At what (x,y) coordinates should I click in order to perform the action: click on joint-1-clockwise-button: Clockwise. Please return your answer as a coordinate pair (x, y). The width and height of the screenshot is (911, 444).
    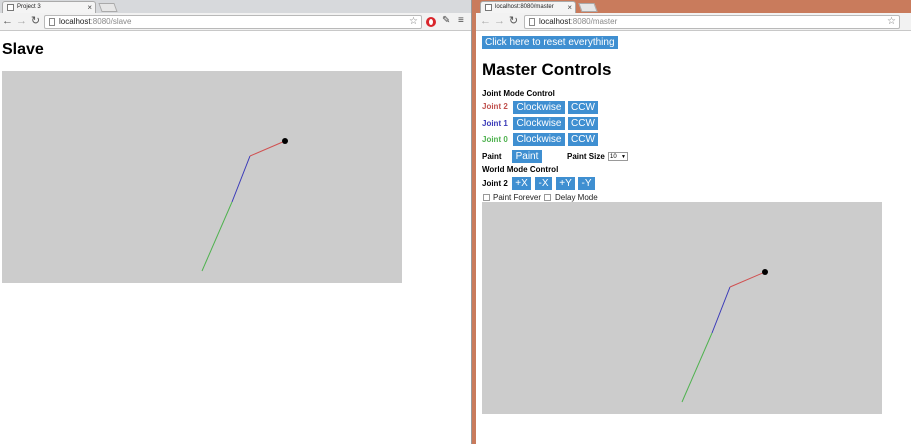
    Looking at the image, I should click on (539, 123).